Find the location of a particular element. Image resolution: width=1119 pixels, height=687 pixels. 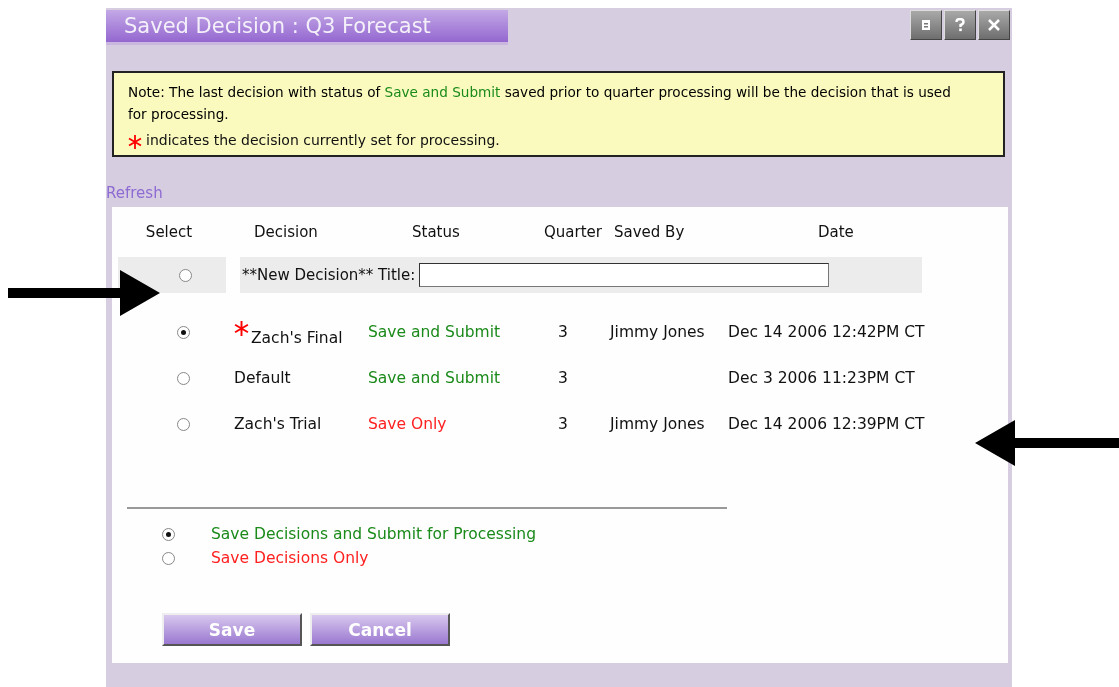

column-header: Select is located at coordinates (169, 232).